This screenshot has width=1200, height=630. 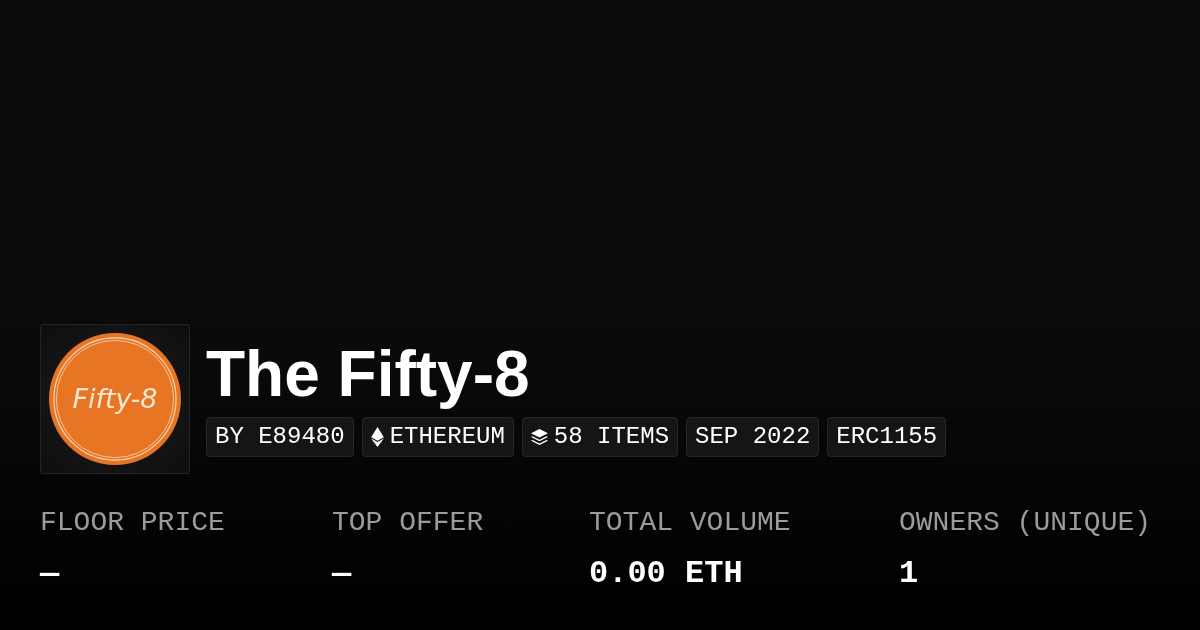 What do you see at coordinates (690, 523) in the screenshot?
I see `stat-label: TOTAL VOLUME` at bounding box center [690, 523].